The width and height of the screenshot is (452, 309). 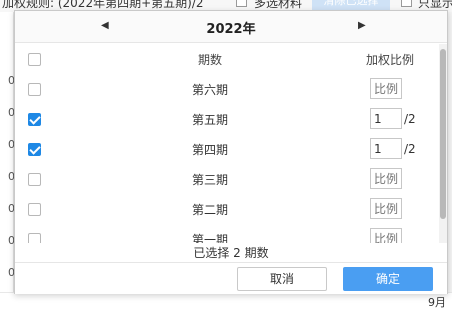 What do you see at coordinates (7, 160) in the screenshot?
I see `background-left-column: 0 0 0 0 0 0 0` at bounding box center [7, 160].